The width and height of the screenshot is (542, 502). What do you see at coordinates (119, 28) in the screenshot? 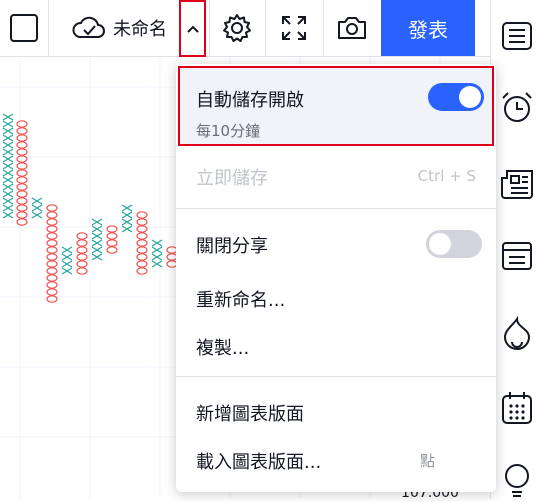
I see `save-layout-button: 未命名` at bounding box center [119, 28].